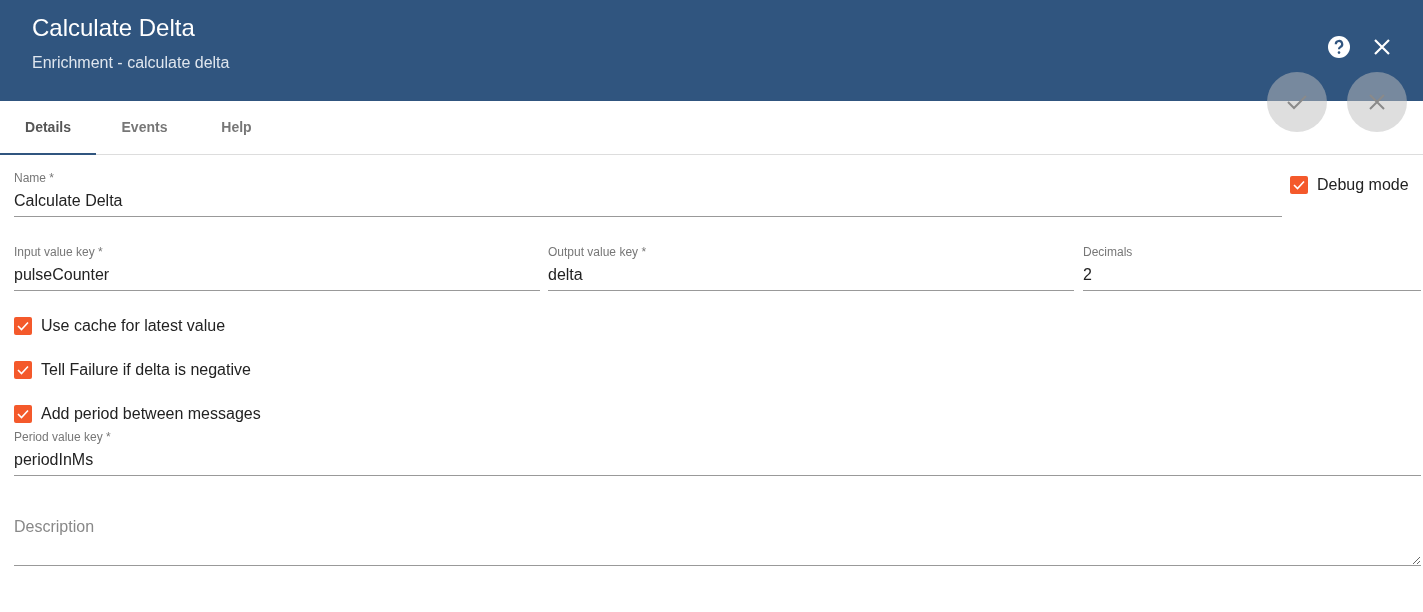 The height and width of the screenshot is (612, 1423). Describe the element at coordinates (598, 253) in the screenshot. I see `field-label: Output value key *` at that location.